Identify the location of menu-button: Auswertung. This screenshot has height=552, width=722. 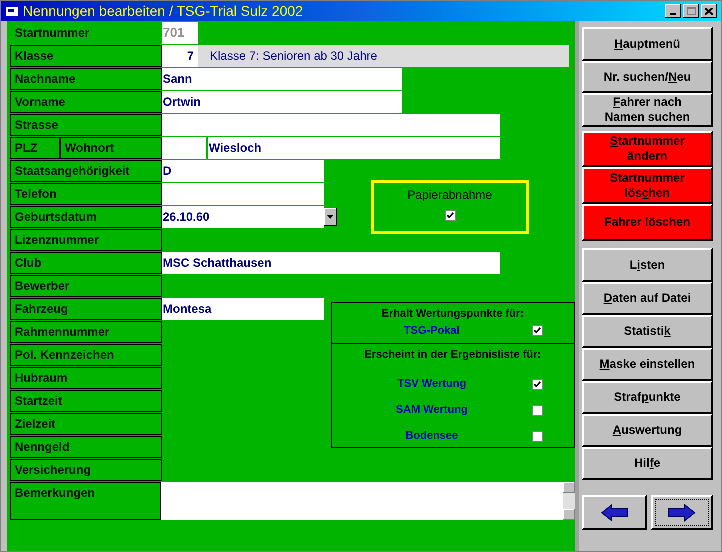
(647, 430).